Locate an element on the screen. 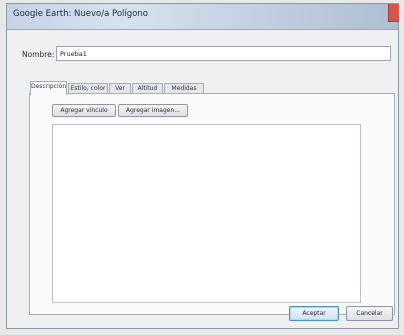 The height and width of the screenshot is (335, 404). close-icon is located at coordinates (393, 13).